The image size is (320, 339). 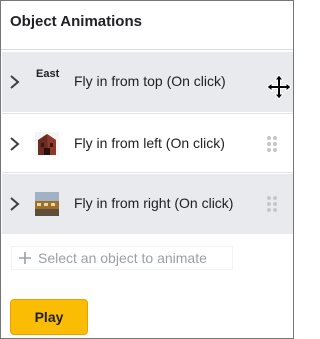 I want to click on animation-label: Fly in from left (On click), so click(x=149, y=143).